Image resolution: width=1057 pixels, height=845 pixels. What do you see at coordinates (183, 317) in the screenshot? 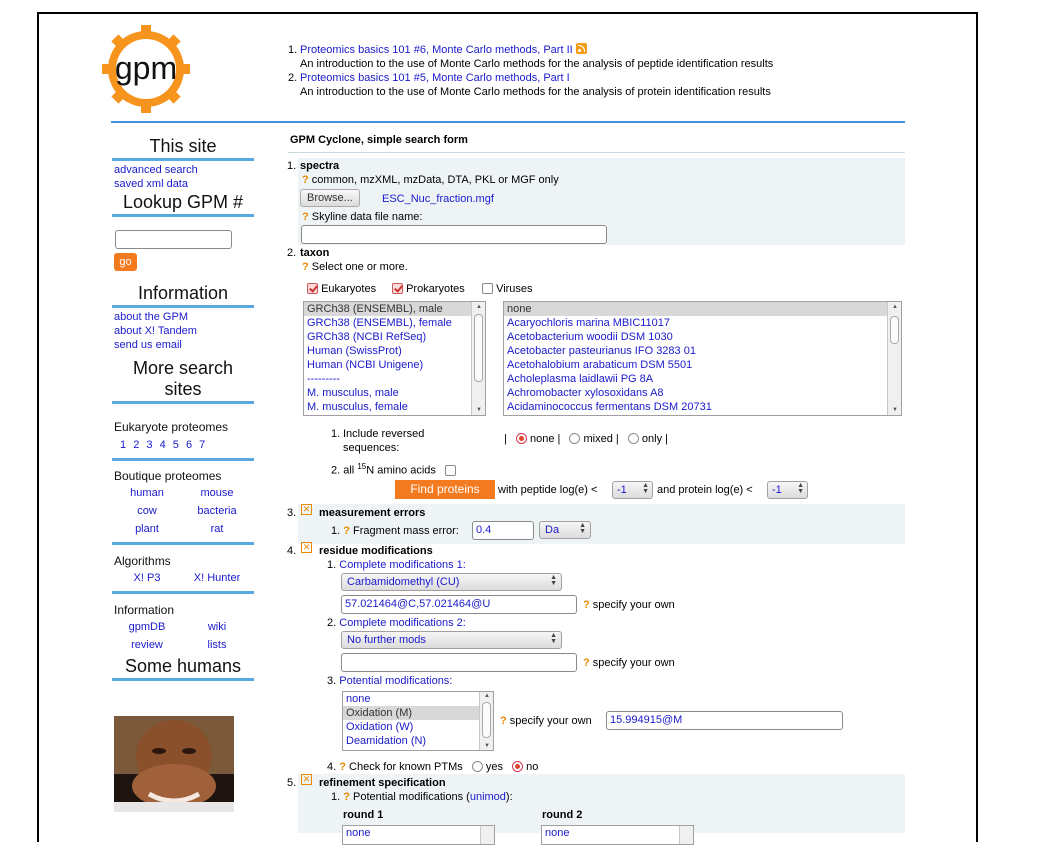
I see `about-gpm-link: about the GPM` at bounding box center [183, 317].